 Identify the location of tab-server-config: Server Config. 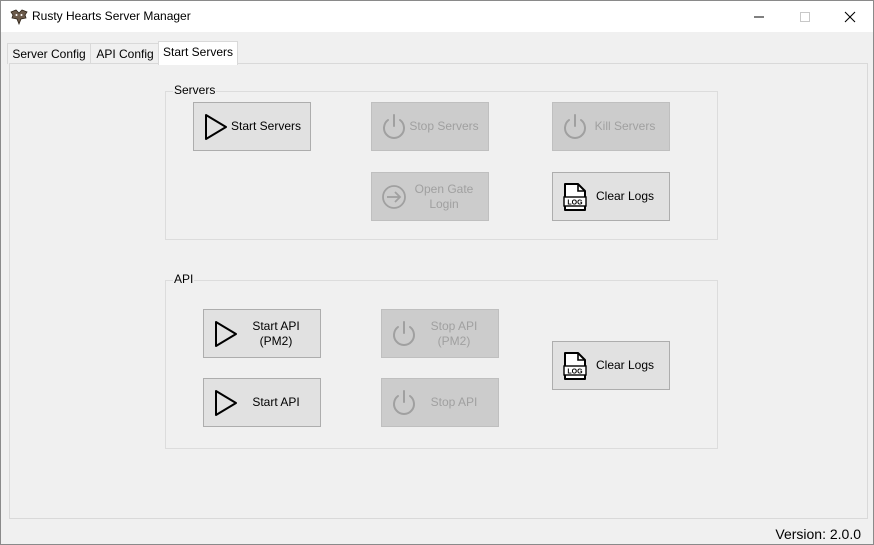
(49, 53).